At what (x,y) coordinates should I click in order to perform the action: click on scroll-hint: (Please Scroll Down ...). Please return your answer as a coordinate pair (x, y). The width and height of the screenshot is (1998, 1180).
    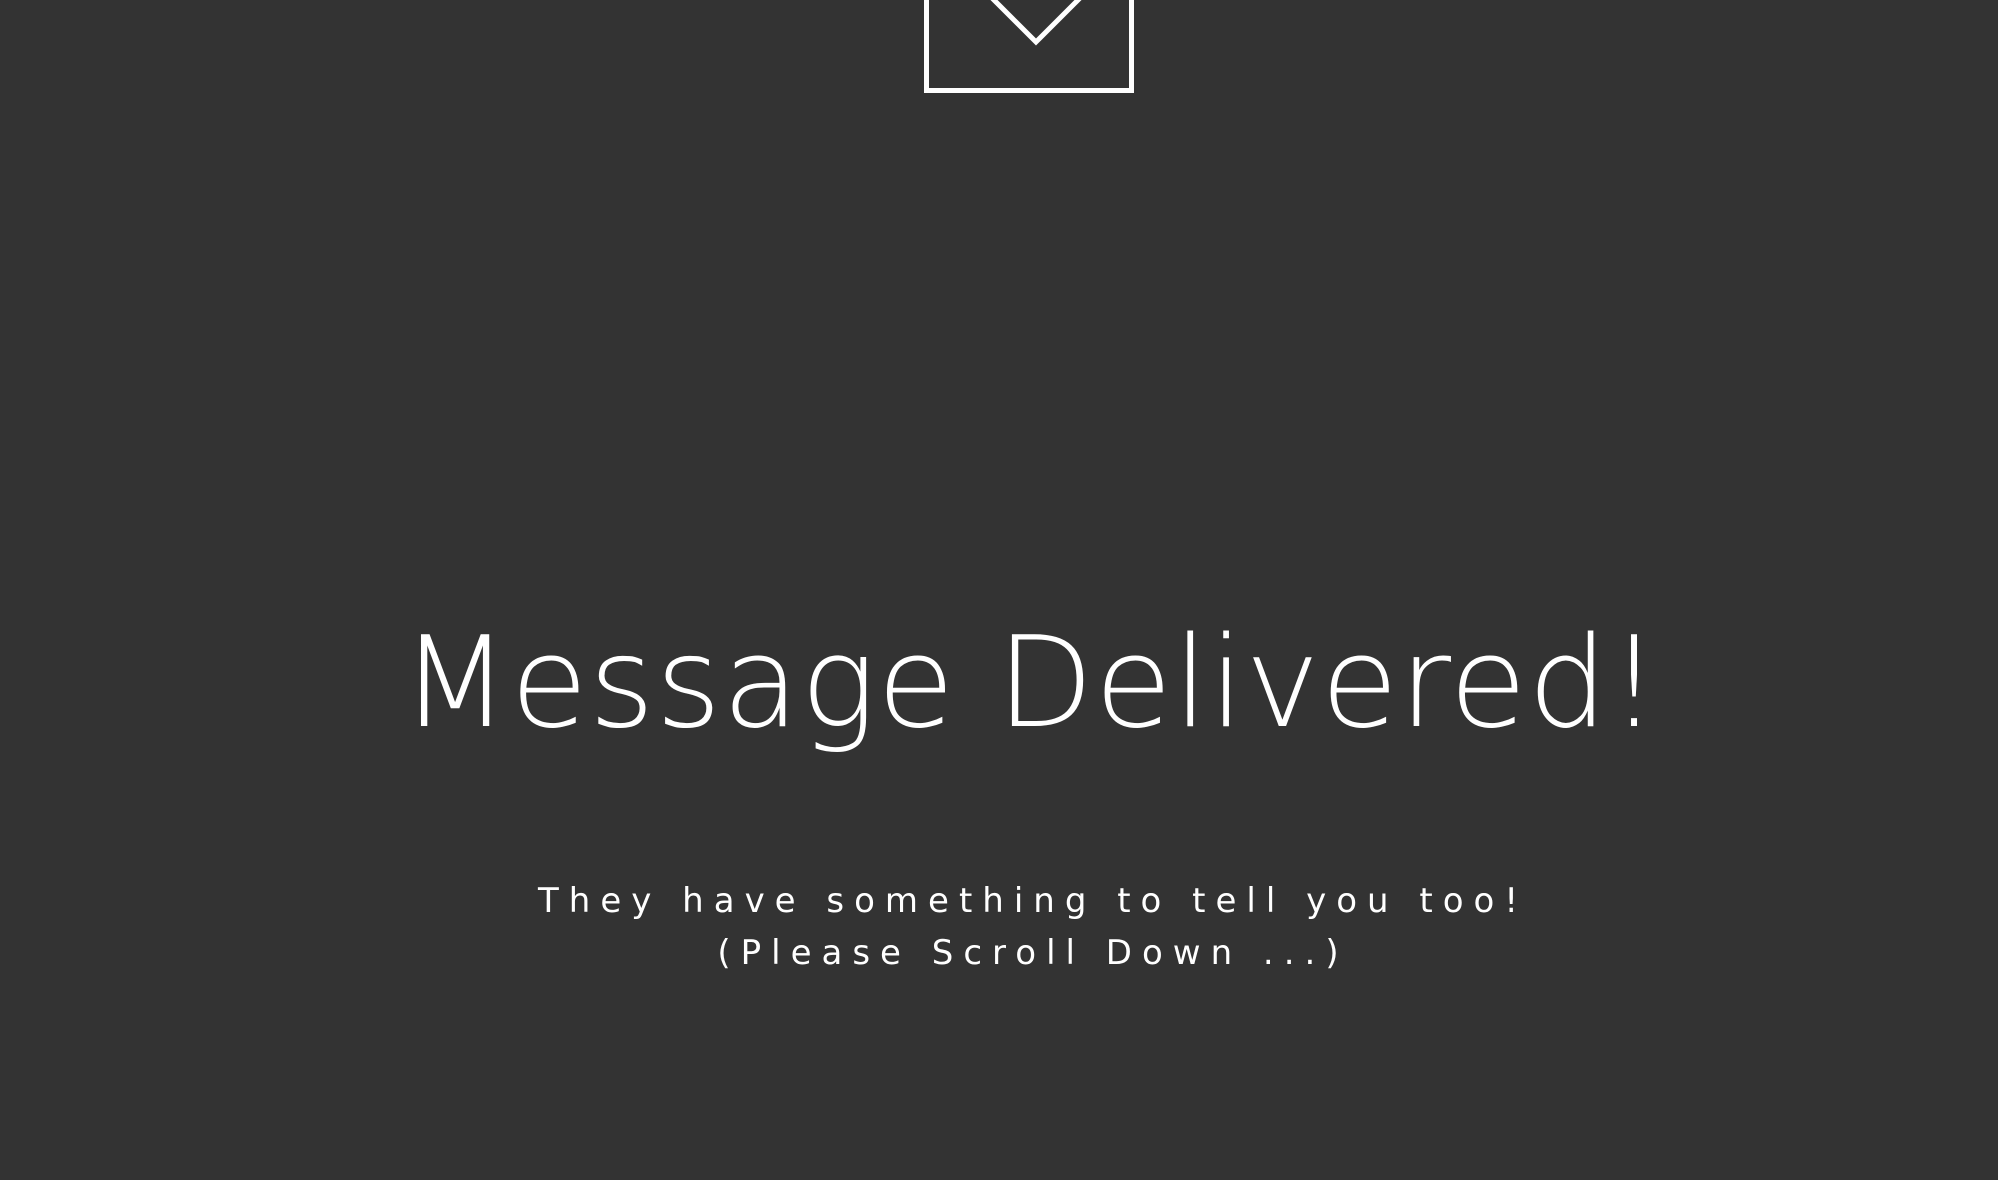
    Looking at the image, I should click on (1033, 953).